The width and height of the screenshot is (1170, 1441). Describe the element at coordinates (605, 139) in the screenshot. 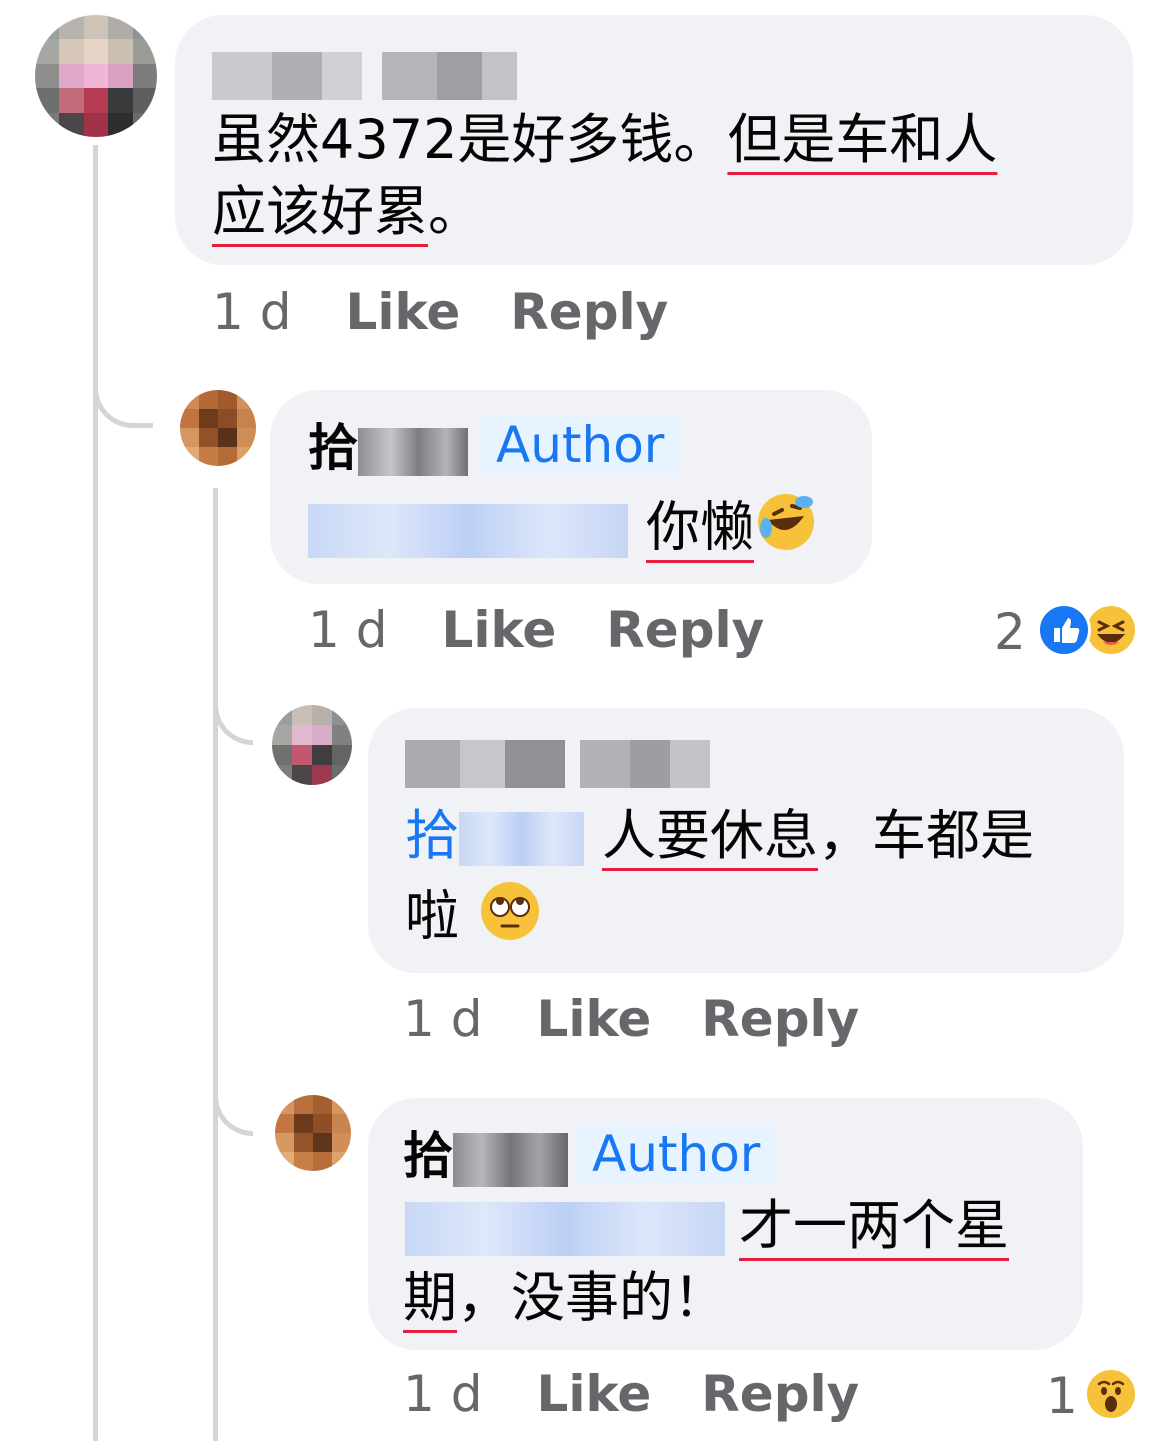

I see `comment-text: 虽然4372是好多钱。但是车和人` at that location.